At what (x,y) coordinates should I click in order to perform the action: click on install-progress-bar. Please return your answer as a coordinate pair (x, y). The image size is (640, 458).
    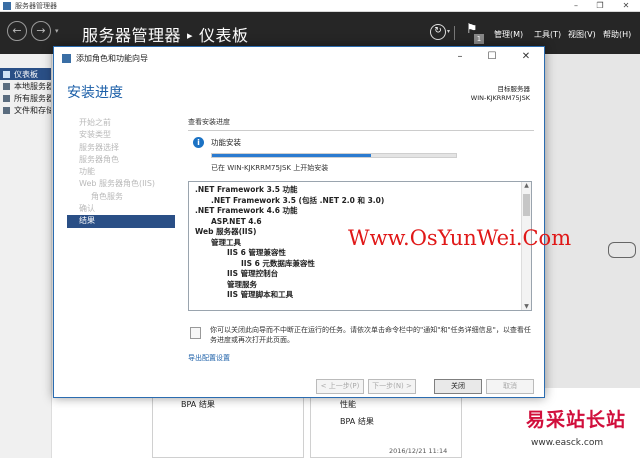
    Looking at the image, I should click on (334, 155).